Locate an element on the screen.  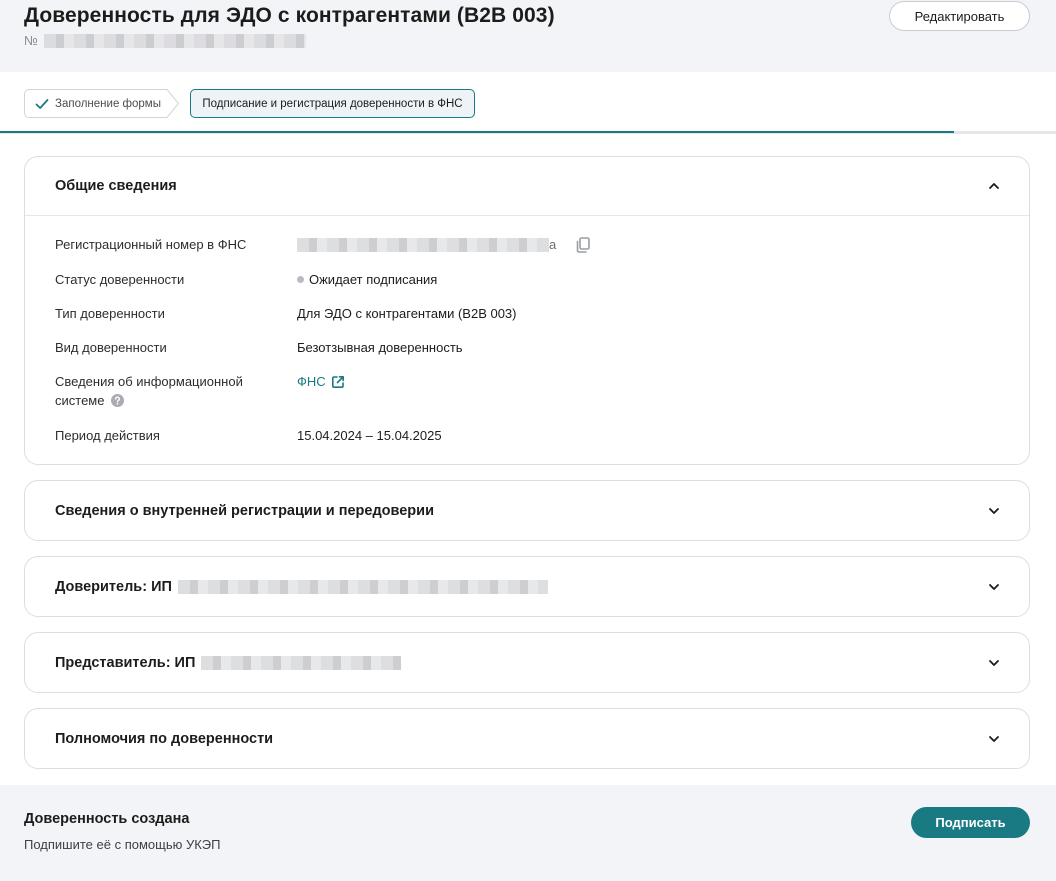
principal-title: Доверитель: ИП is located at coordinates (113, 586).